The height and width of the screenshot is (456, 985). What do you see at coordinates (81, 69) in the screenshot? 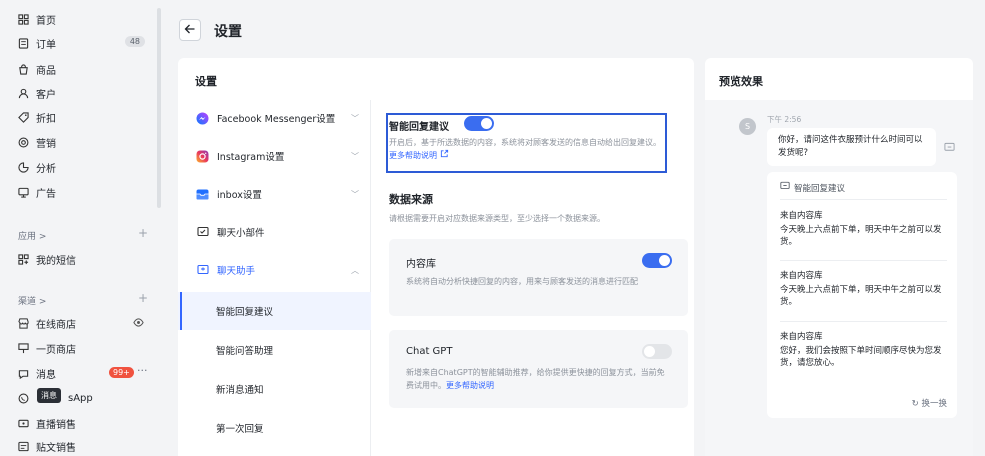
I see `sidebar-item-products: 商品` at bounding box center [81, 69].